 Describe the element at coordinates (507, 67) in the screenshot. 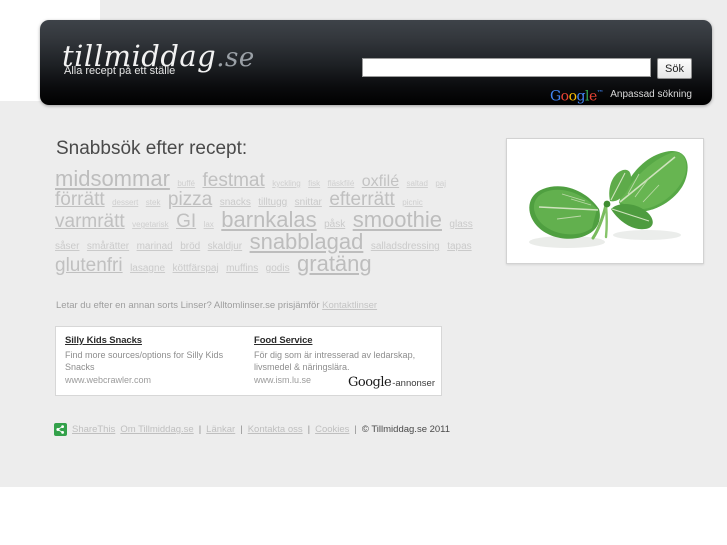

I see `search-input` at that location.